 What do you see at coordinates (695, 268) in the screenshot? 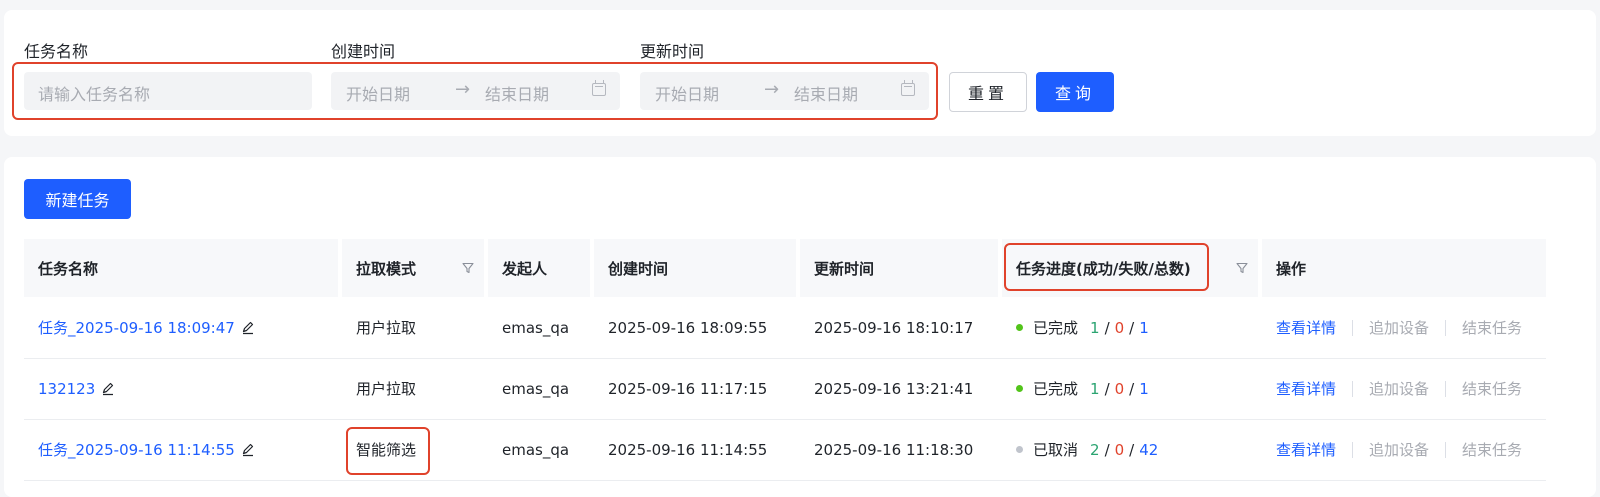
I see `header-created: 创建时间` at bounding box center [695, 268].